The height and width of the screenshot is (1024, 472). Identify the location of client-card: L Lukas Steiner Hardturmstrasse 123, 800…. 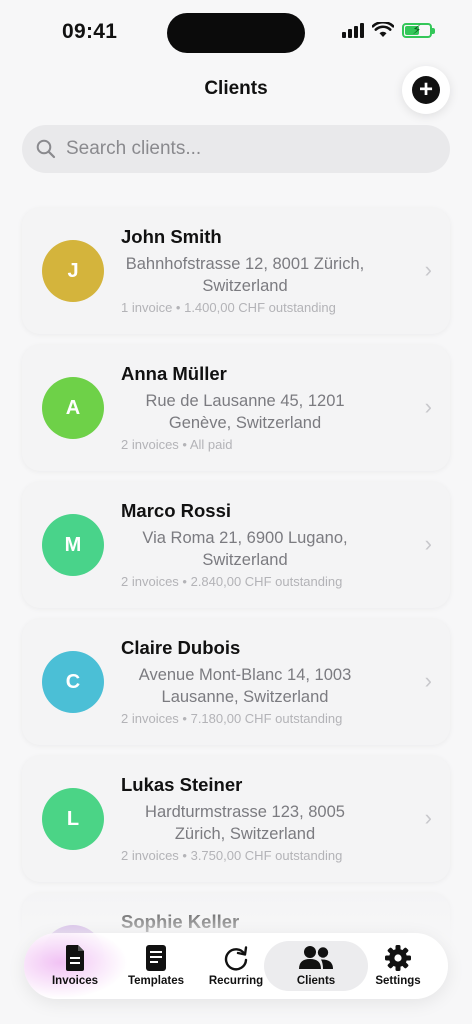
(236, 819).